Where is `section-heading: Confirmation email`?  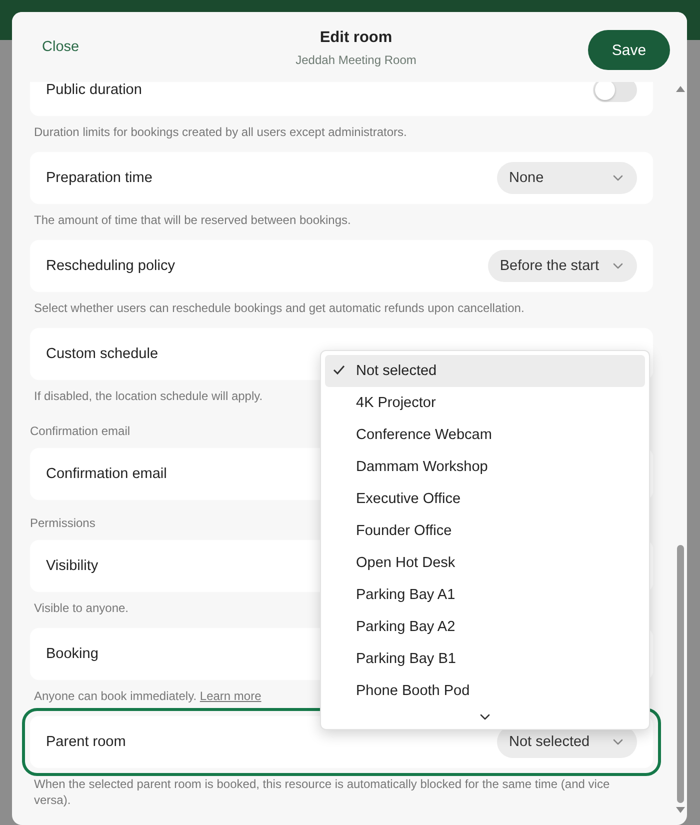
section-heading: Confirmation email is located at coordinates (80, 431).